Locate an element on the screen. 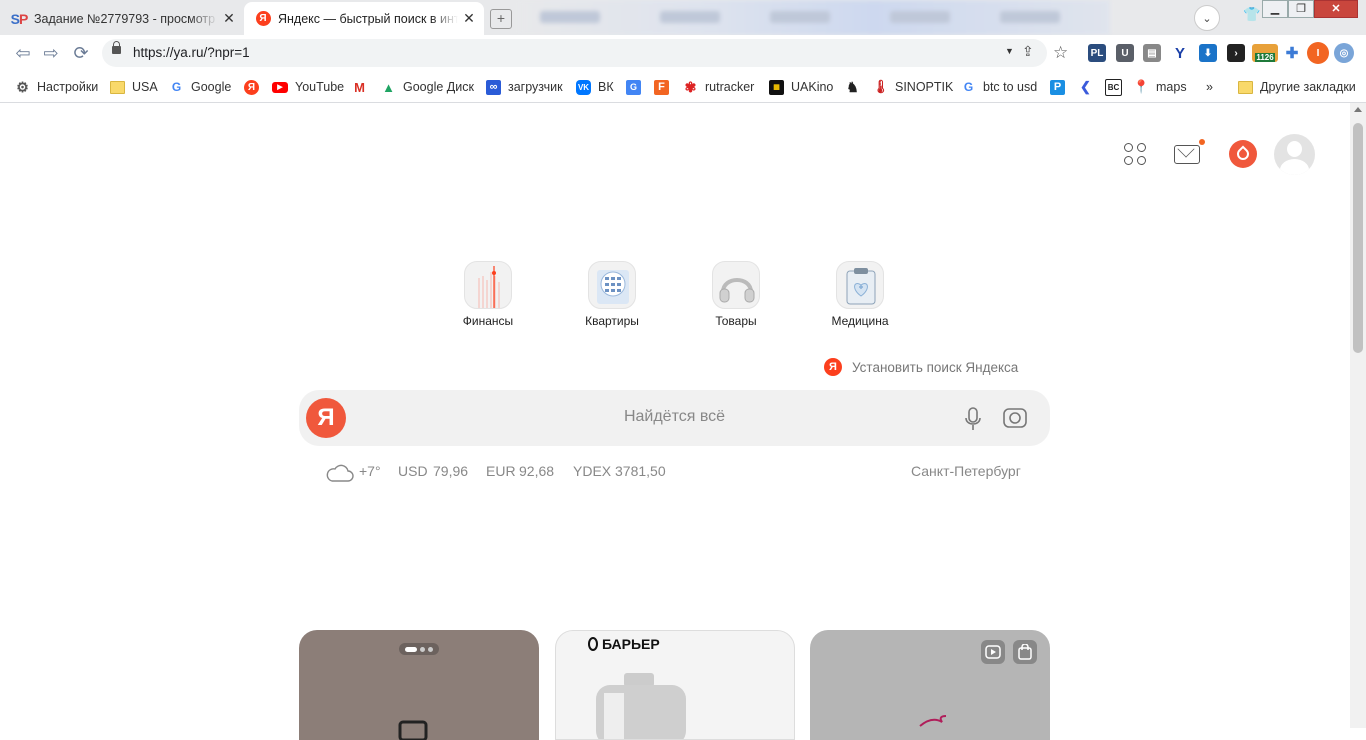 This screenshot has height=740, width=1366. ydex-label: YDEX is located at coordinates (592, 471).